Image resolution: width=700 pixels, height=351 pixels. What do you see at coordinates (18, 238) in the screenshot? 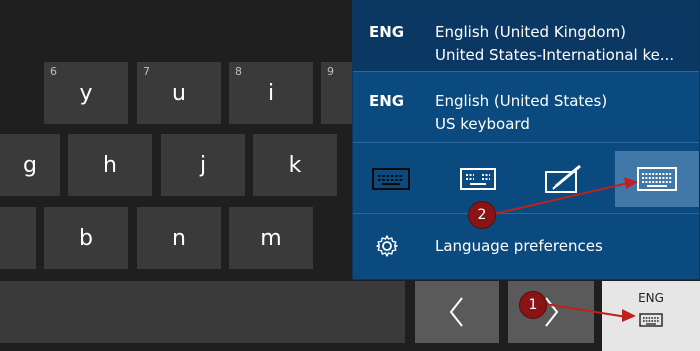
I see `key-v` at bounding box center [18, 238].